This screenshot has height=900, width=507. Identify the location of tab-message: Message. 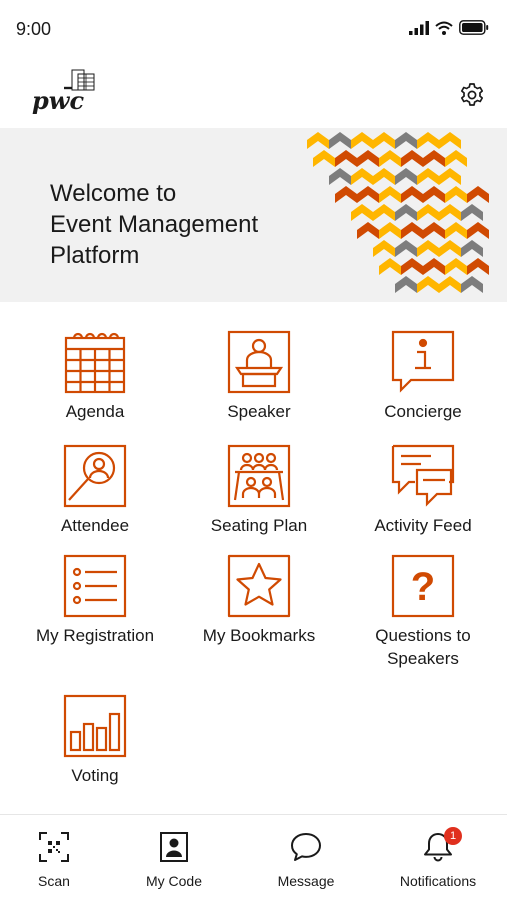
(306, 860).